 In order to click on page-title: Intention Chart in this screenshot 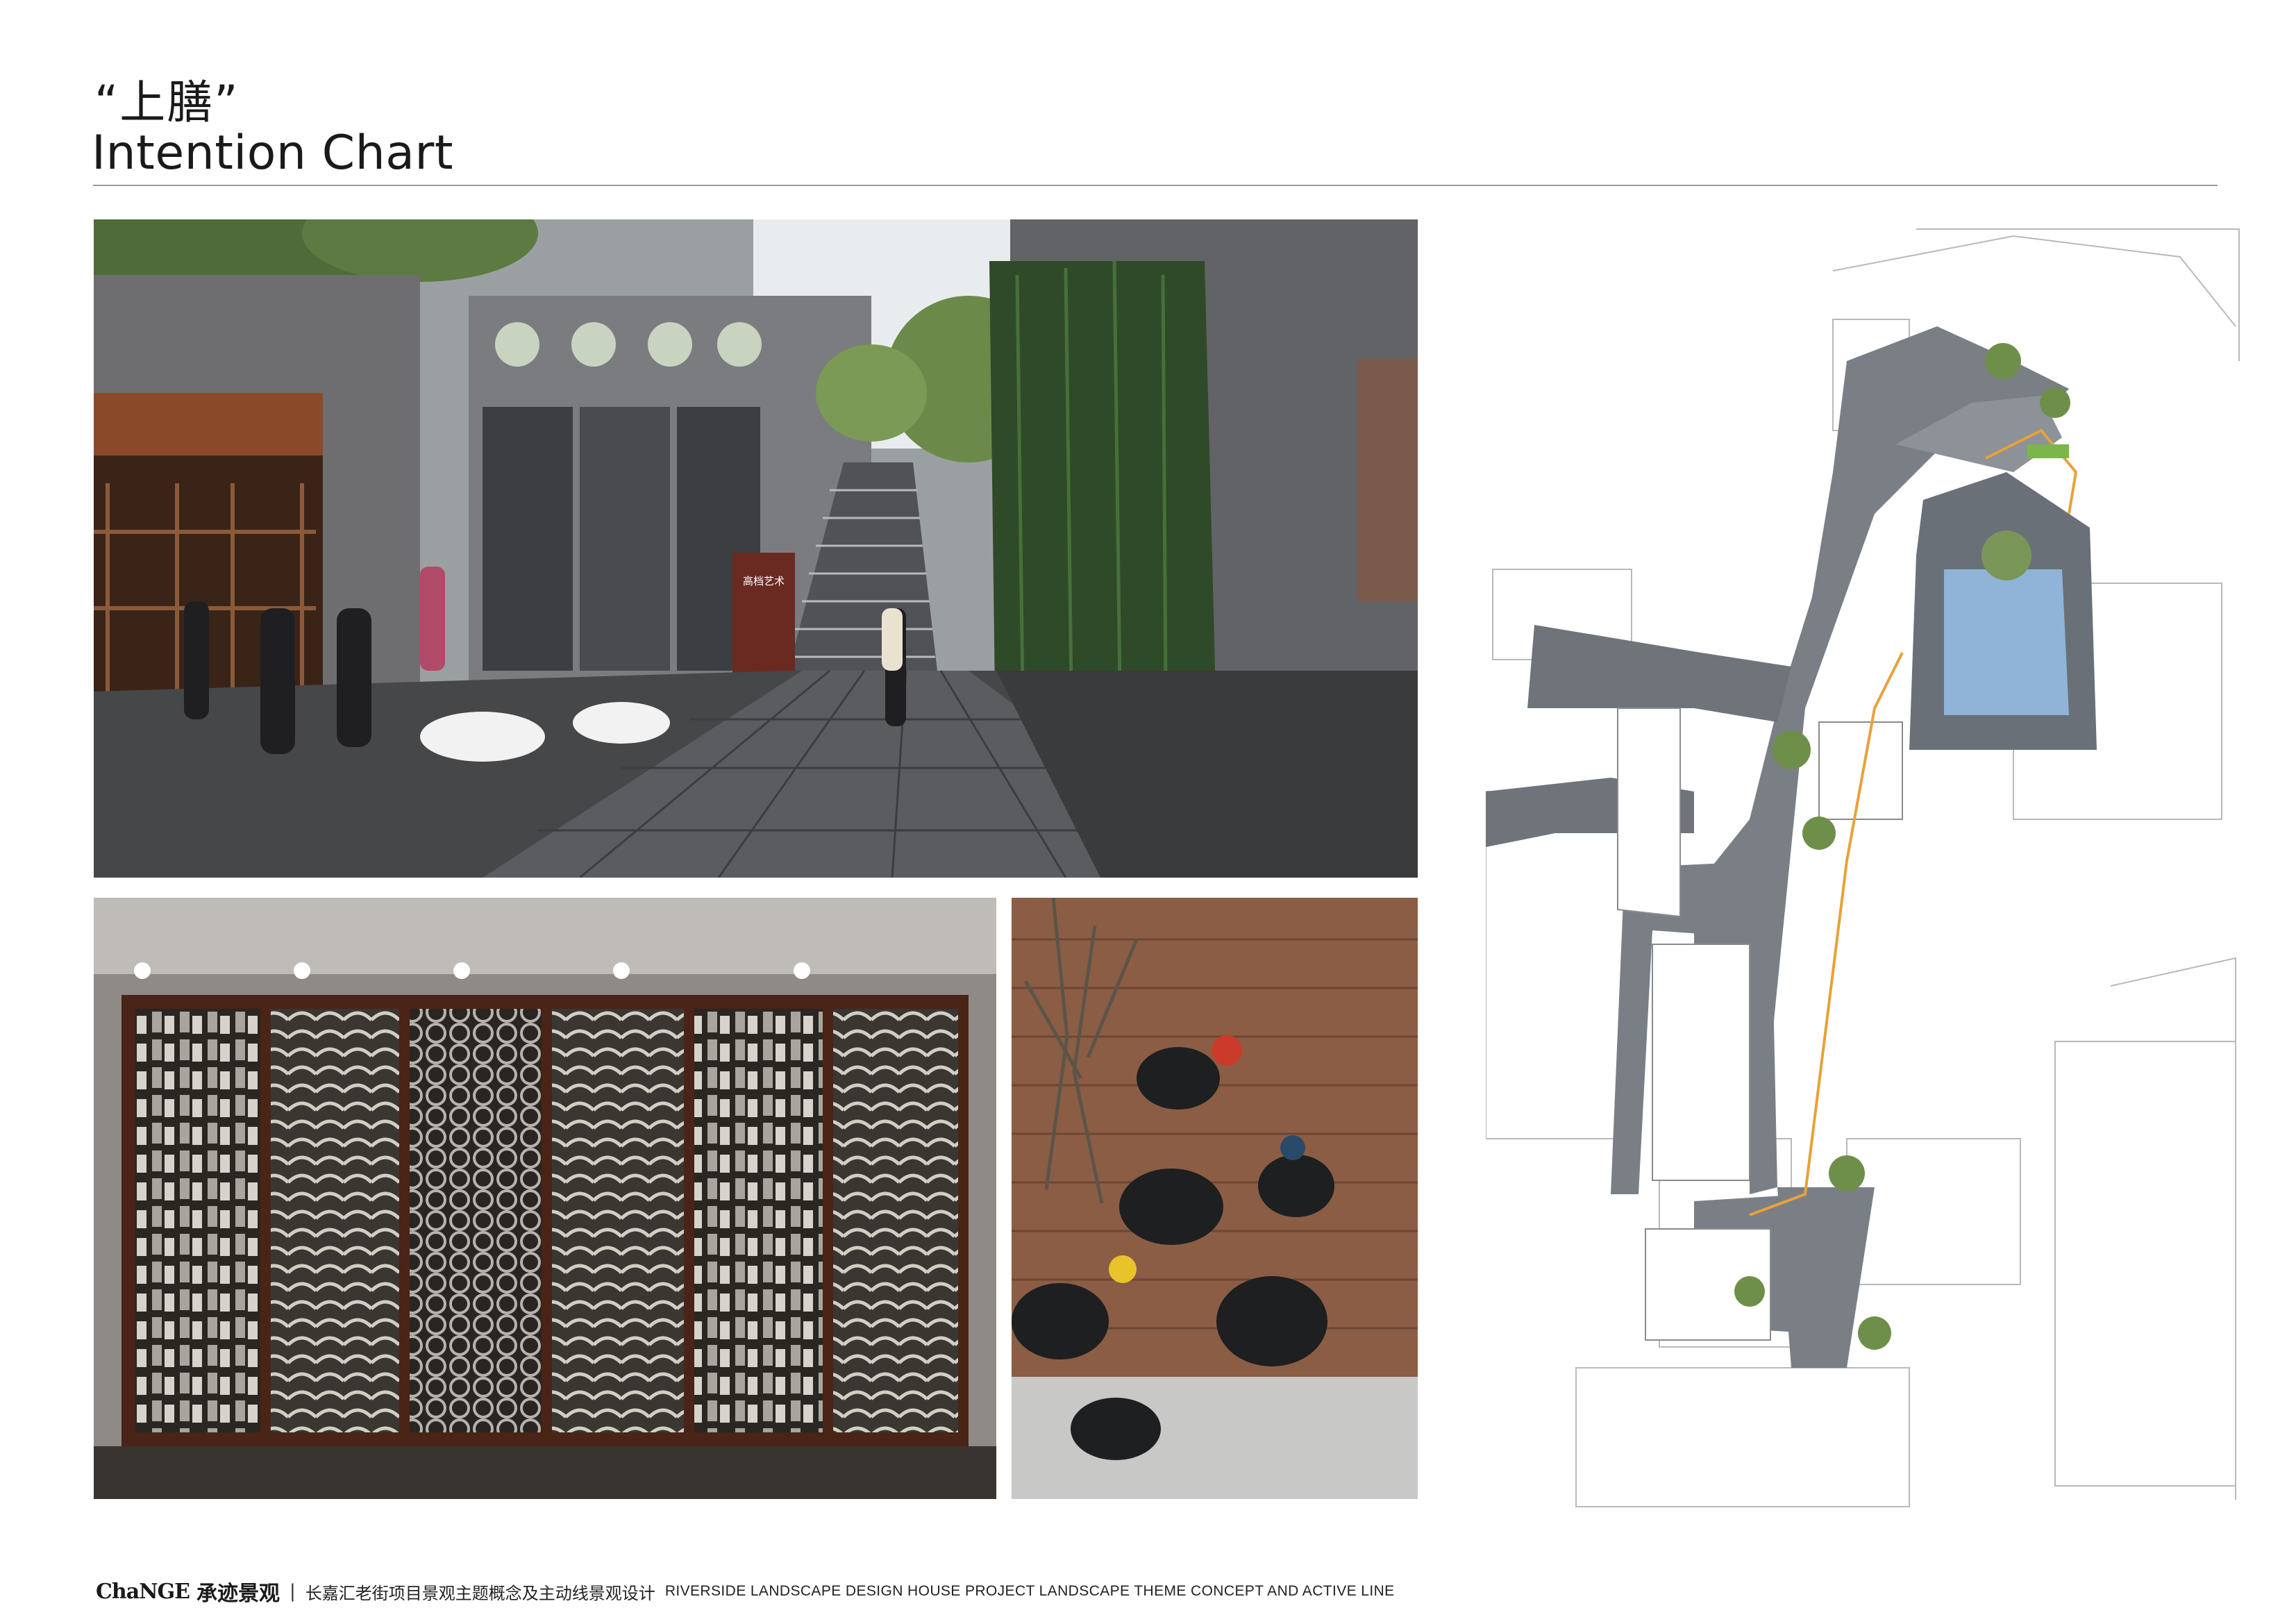, I will do `click(272, 153)`.